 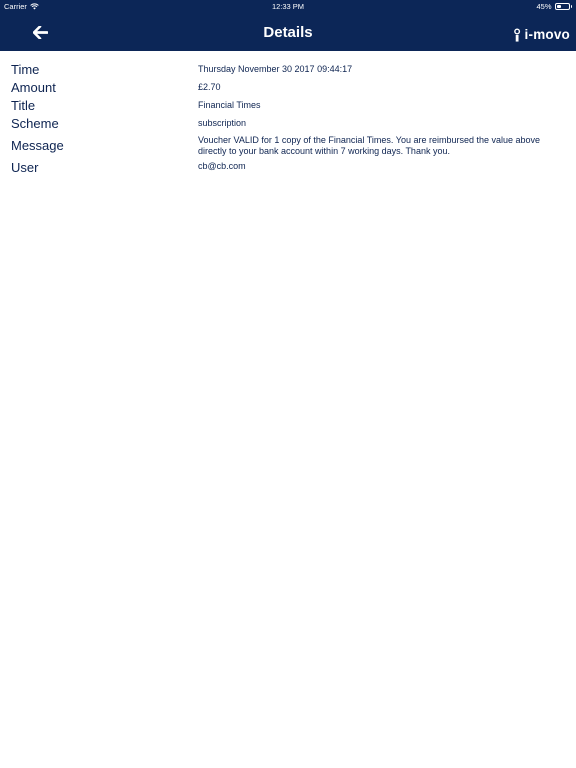 What do you see at coordinates (275, 69) in the screenshot?
I see `detail-value: Thursday November 30 2017 09:44:17` at bounding box center [275, 69].